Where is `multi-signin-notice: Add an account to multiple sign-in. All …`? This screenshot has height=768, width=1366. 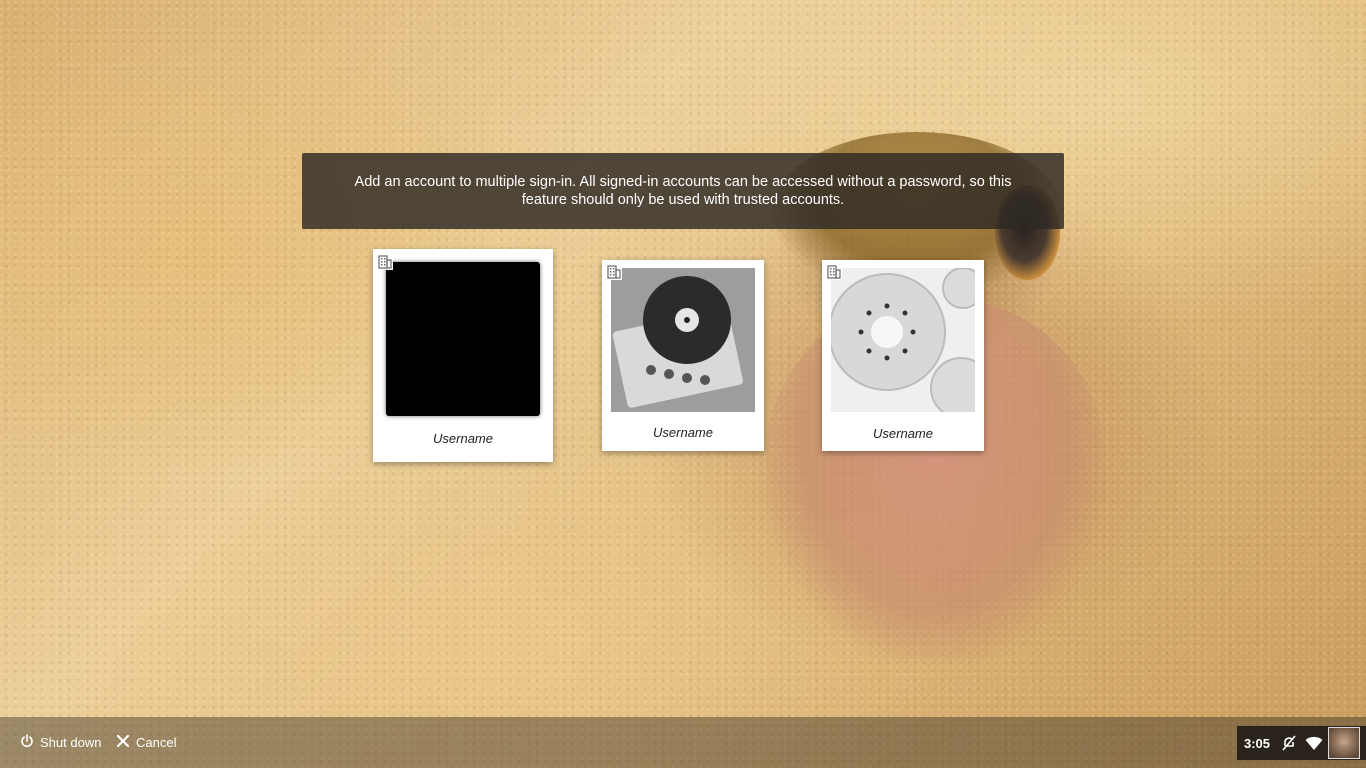
multi-signin-notice: Add an account to multiple sign-in. All … is located at coordinates (683, 191).